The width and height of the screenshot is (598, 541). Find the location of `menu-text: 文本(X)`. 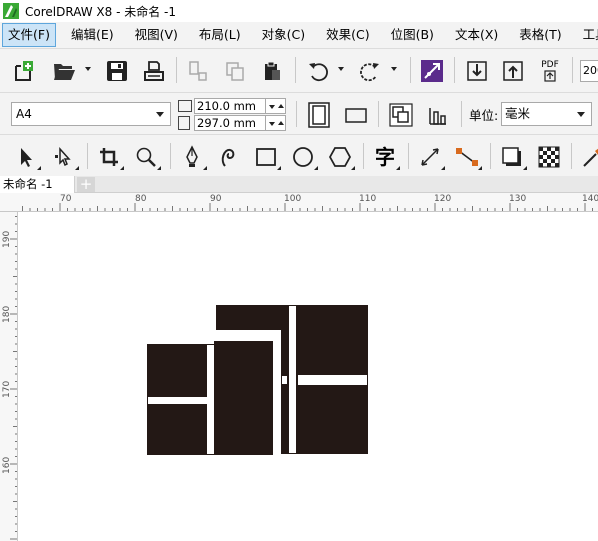

menu-text: 文本(X) is located at coordinates (476, 35).